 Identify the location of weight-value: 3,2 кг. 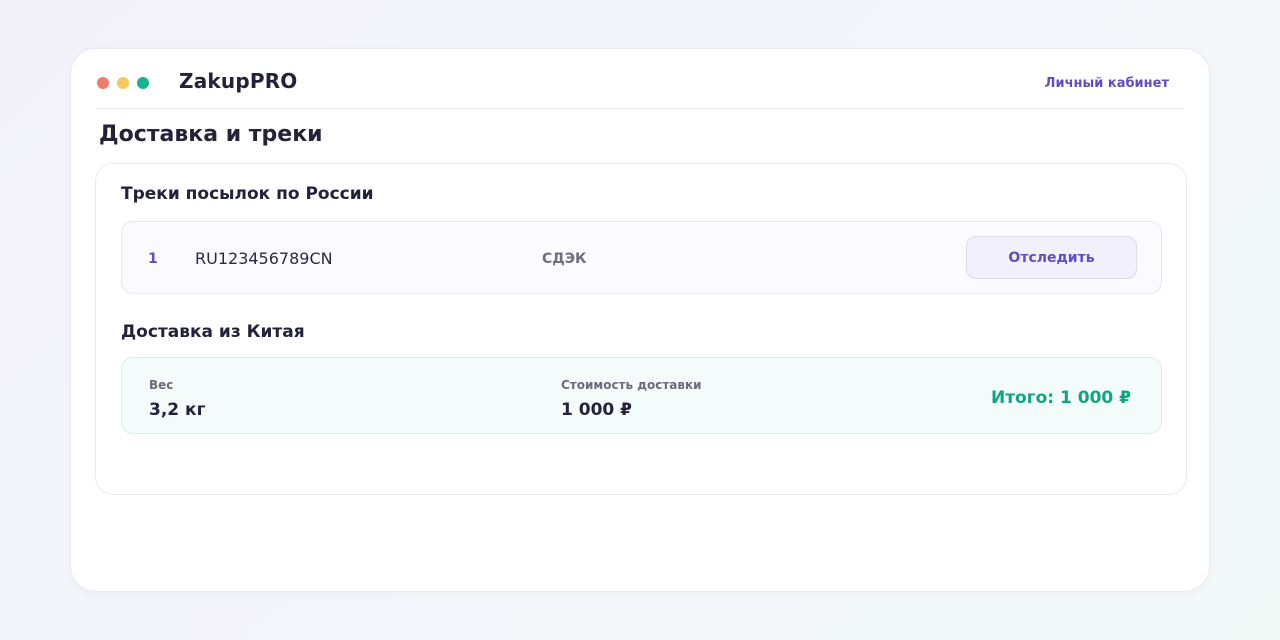
(177, 410).